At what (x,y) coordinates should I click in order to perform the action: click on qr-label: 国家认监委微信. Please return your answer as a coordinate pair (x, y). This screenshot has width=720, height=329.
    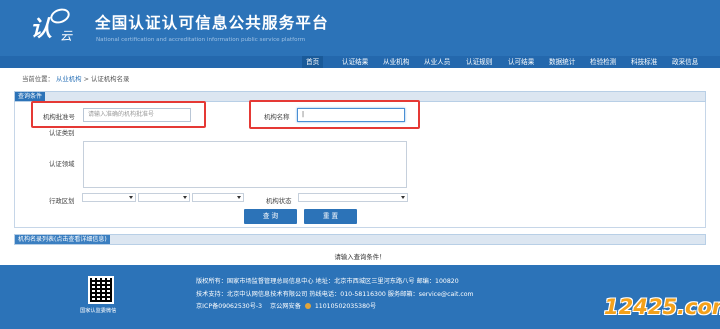
    Looking at the image, I should click on (98, 311).